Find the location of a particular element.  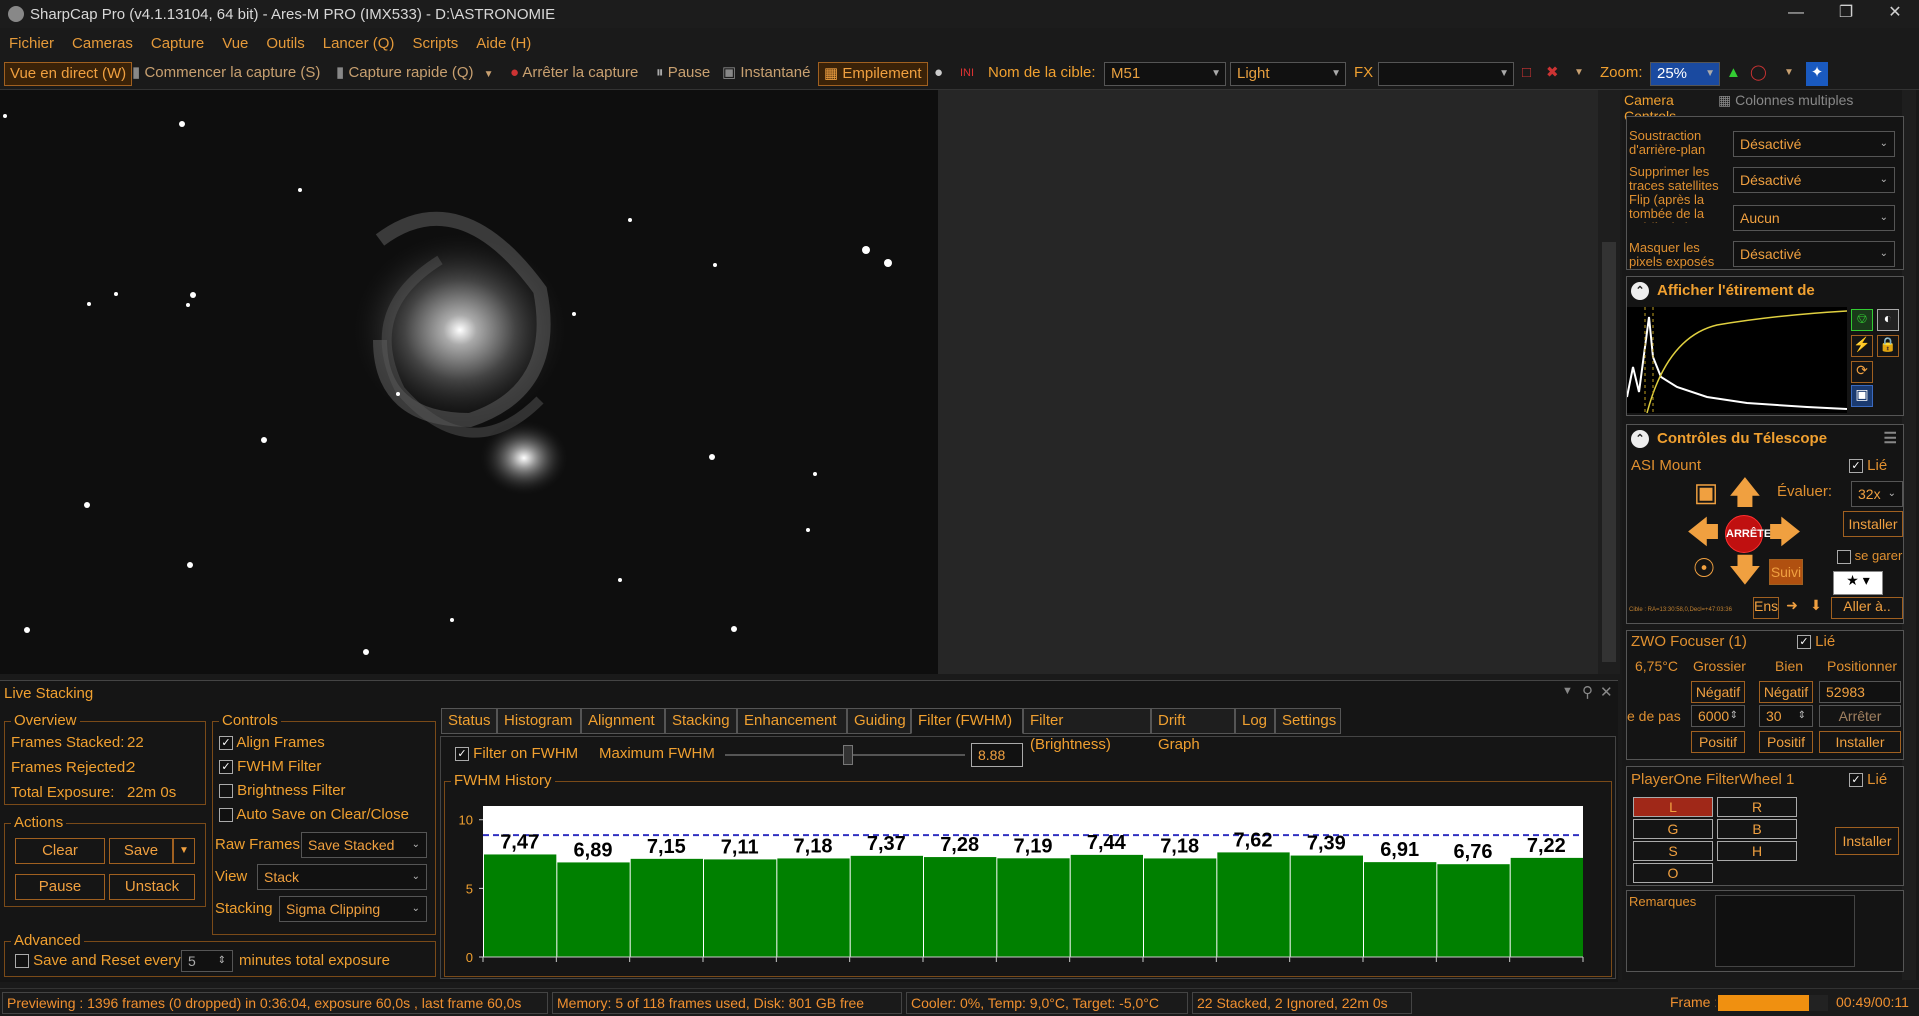

autosave-option: Auto Save on Clear/Close is located at coordinates (314, 814).